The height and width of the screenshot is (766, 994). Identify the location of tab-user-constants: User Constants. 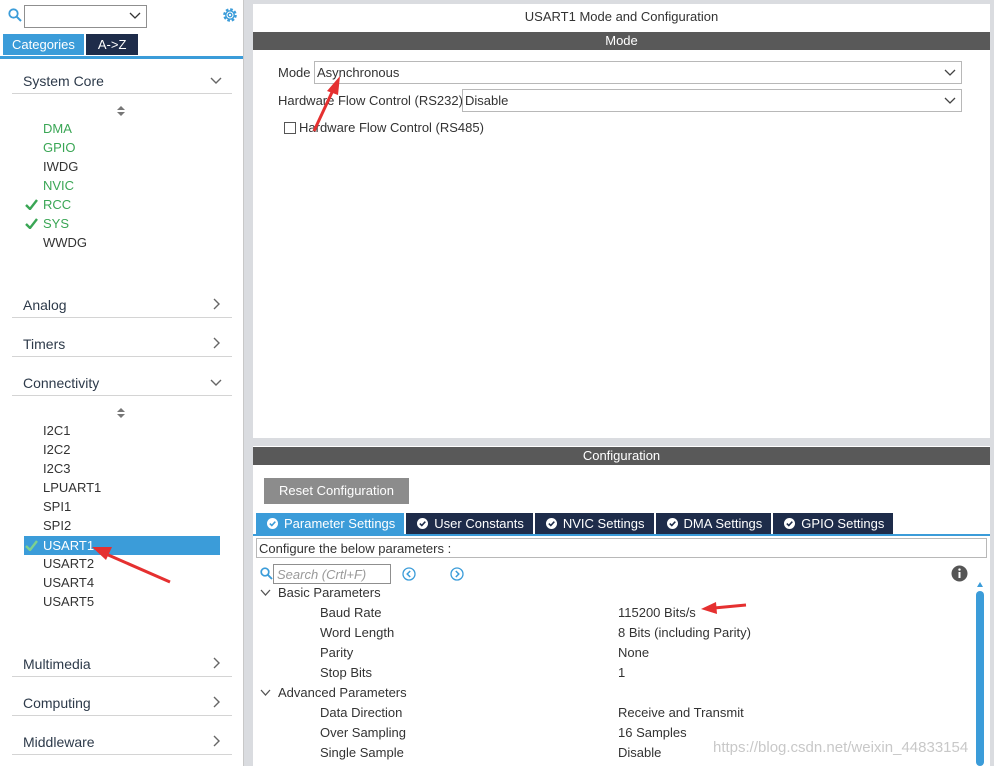
(469, 523).